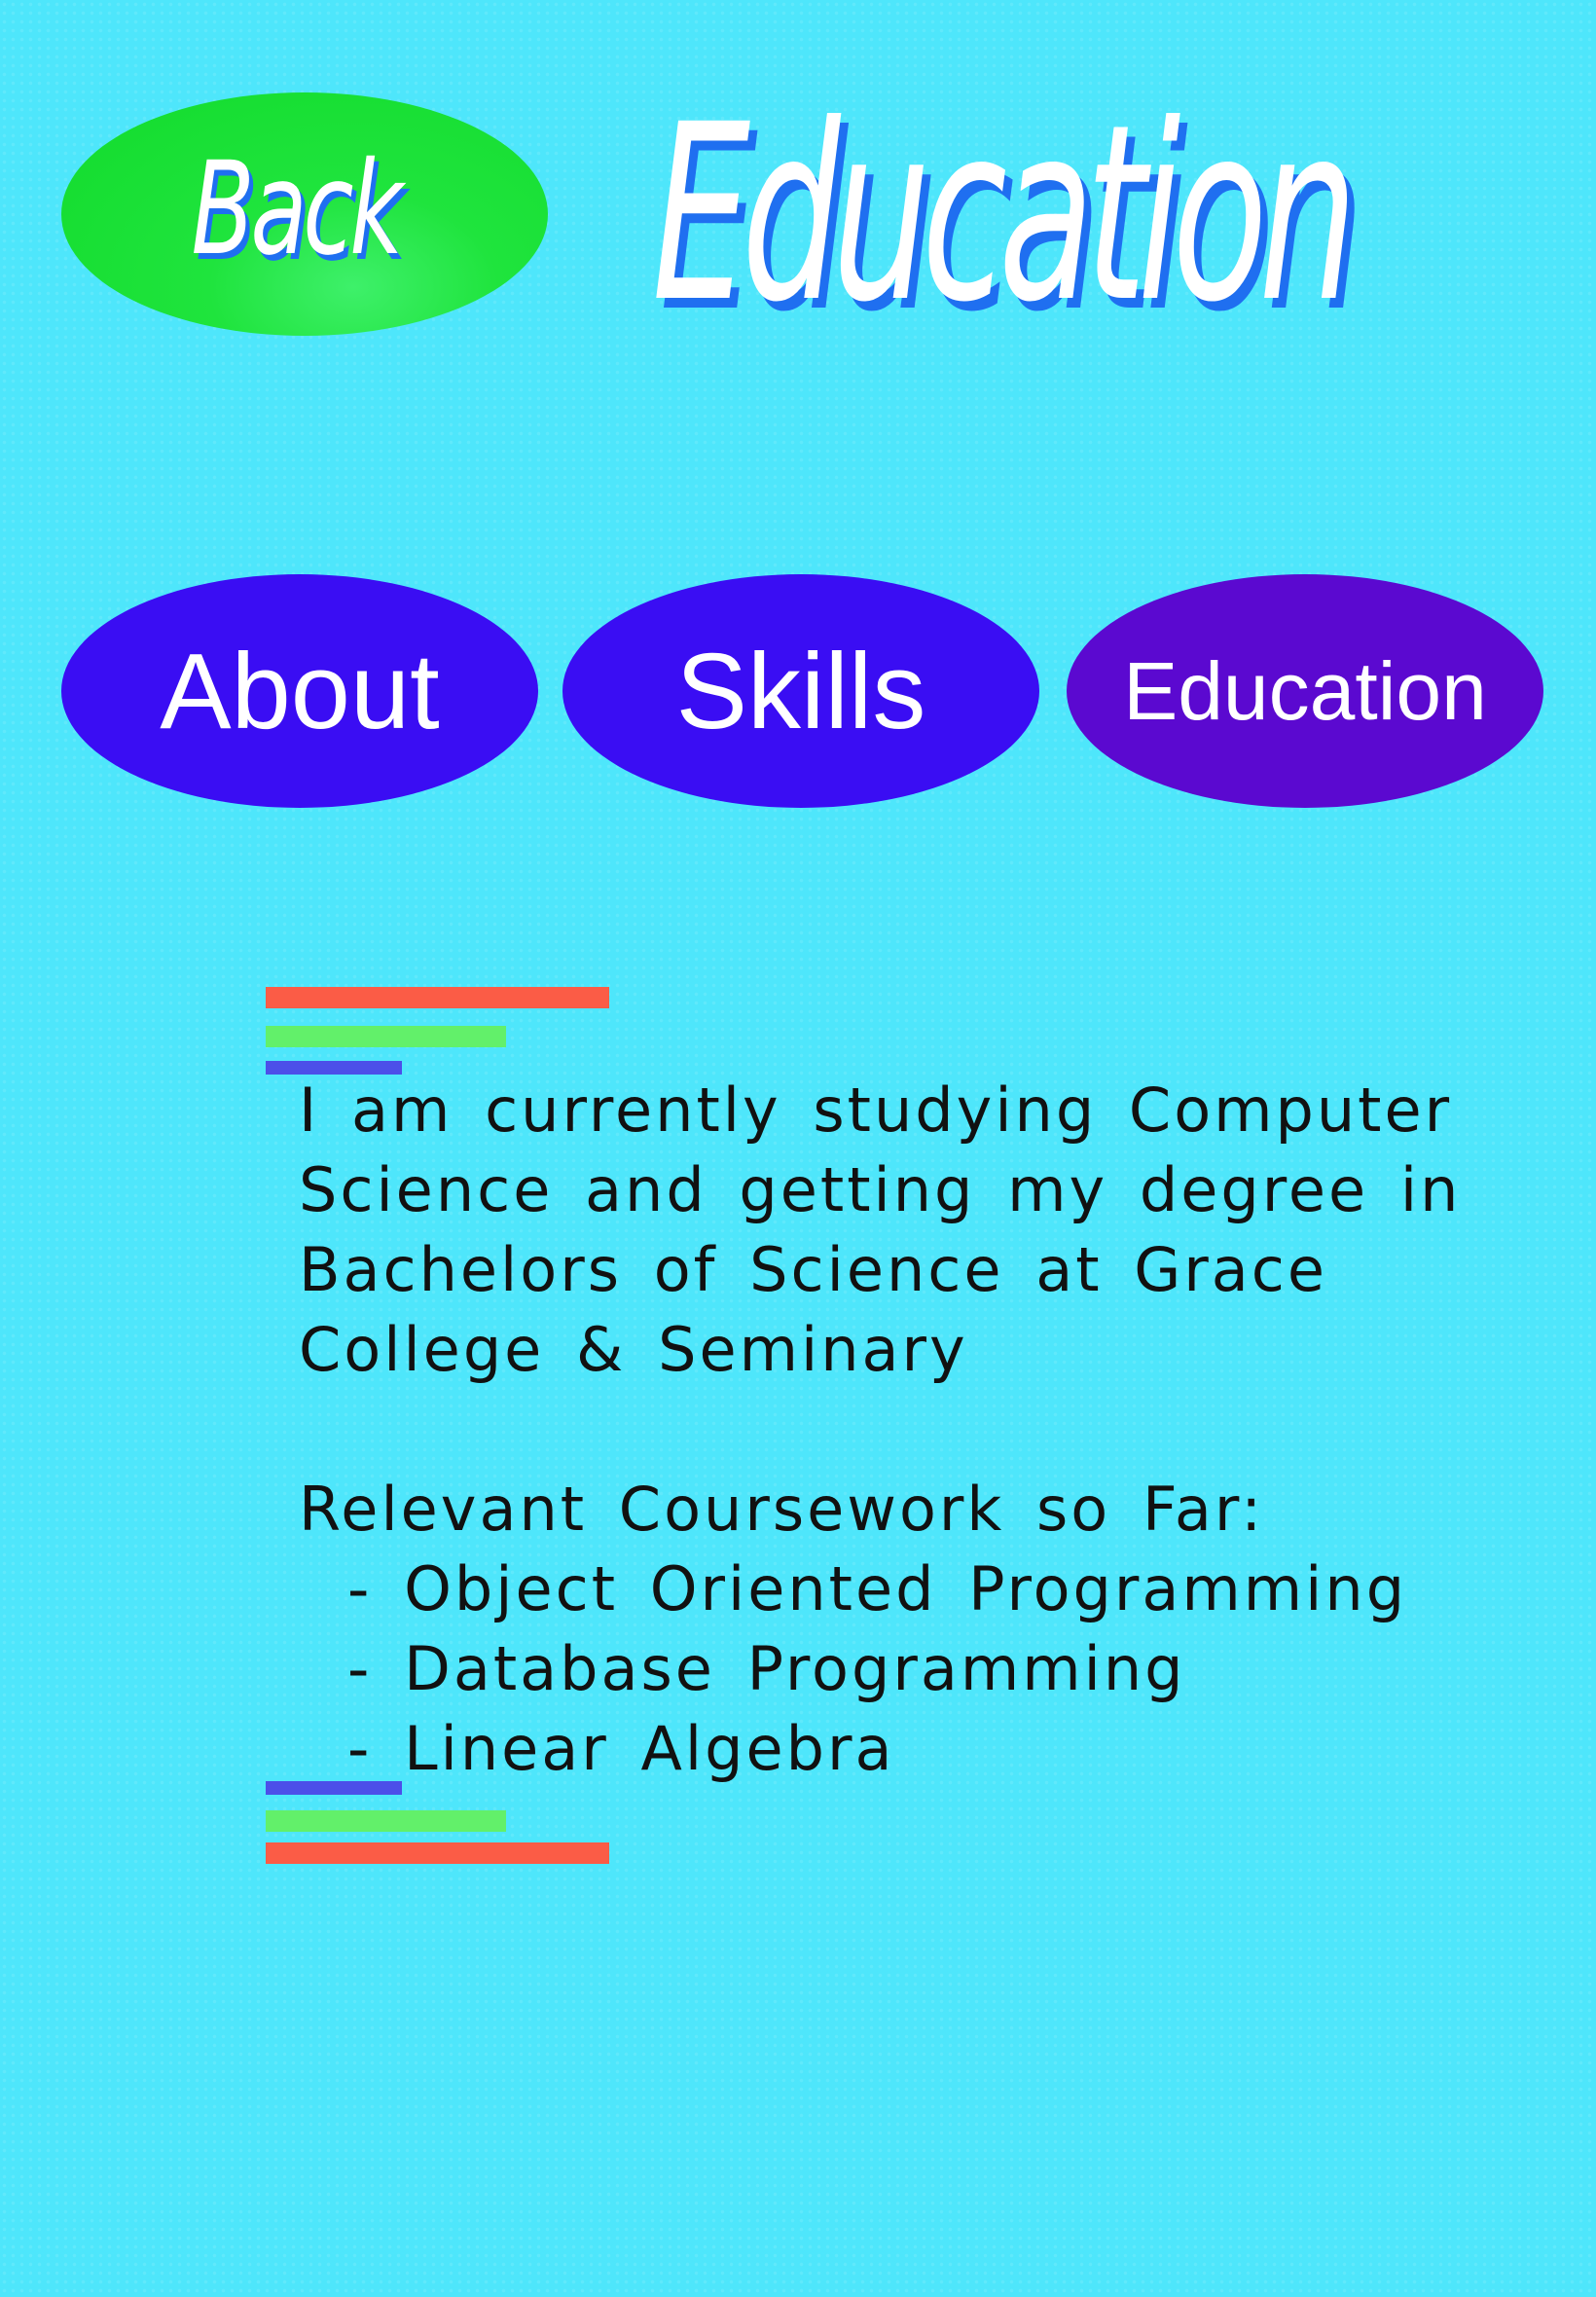 The height and width of the screenshot is (2297, 1596). I want to click on decorative-bar-red-top, so click(437, 998).